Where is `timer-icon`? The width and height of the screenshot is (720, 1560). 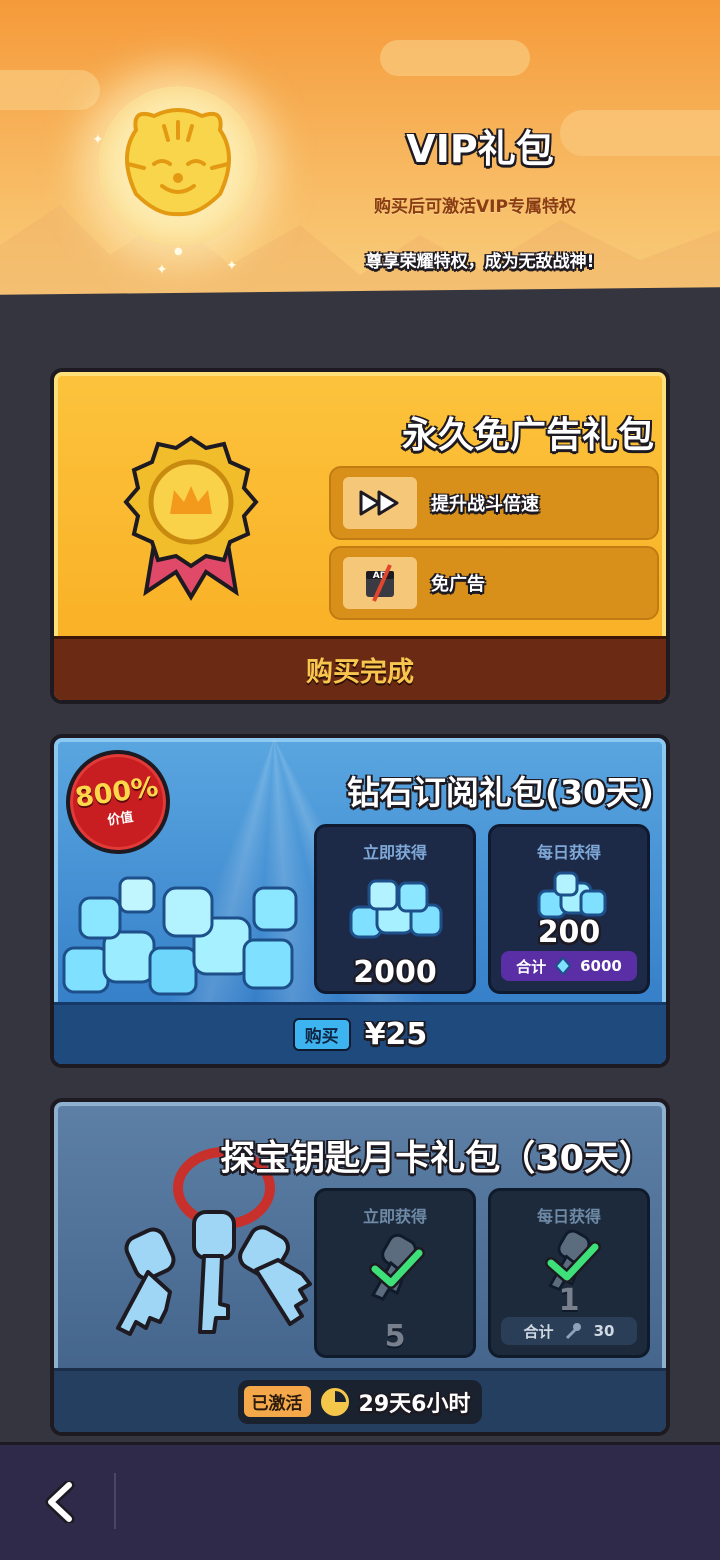 timer-icon is located at coordinates (334, 1401).